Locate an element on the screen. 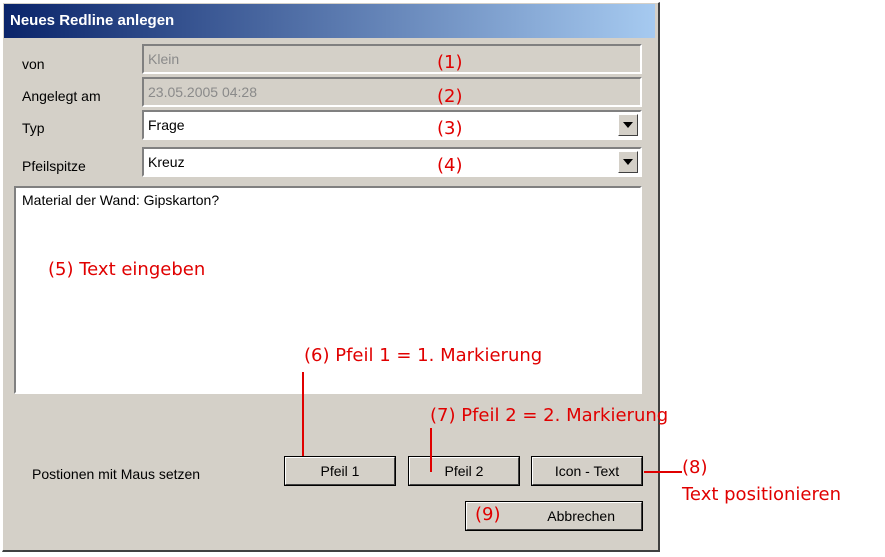 The width and height of the screenshot is (885, 557). typ-select: Frage is located at coordinates (392, 125).